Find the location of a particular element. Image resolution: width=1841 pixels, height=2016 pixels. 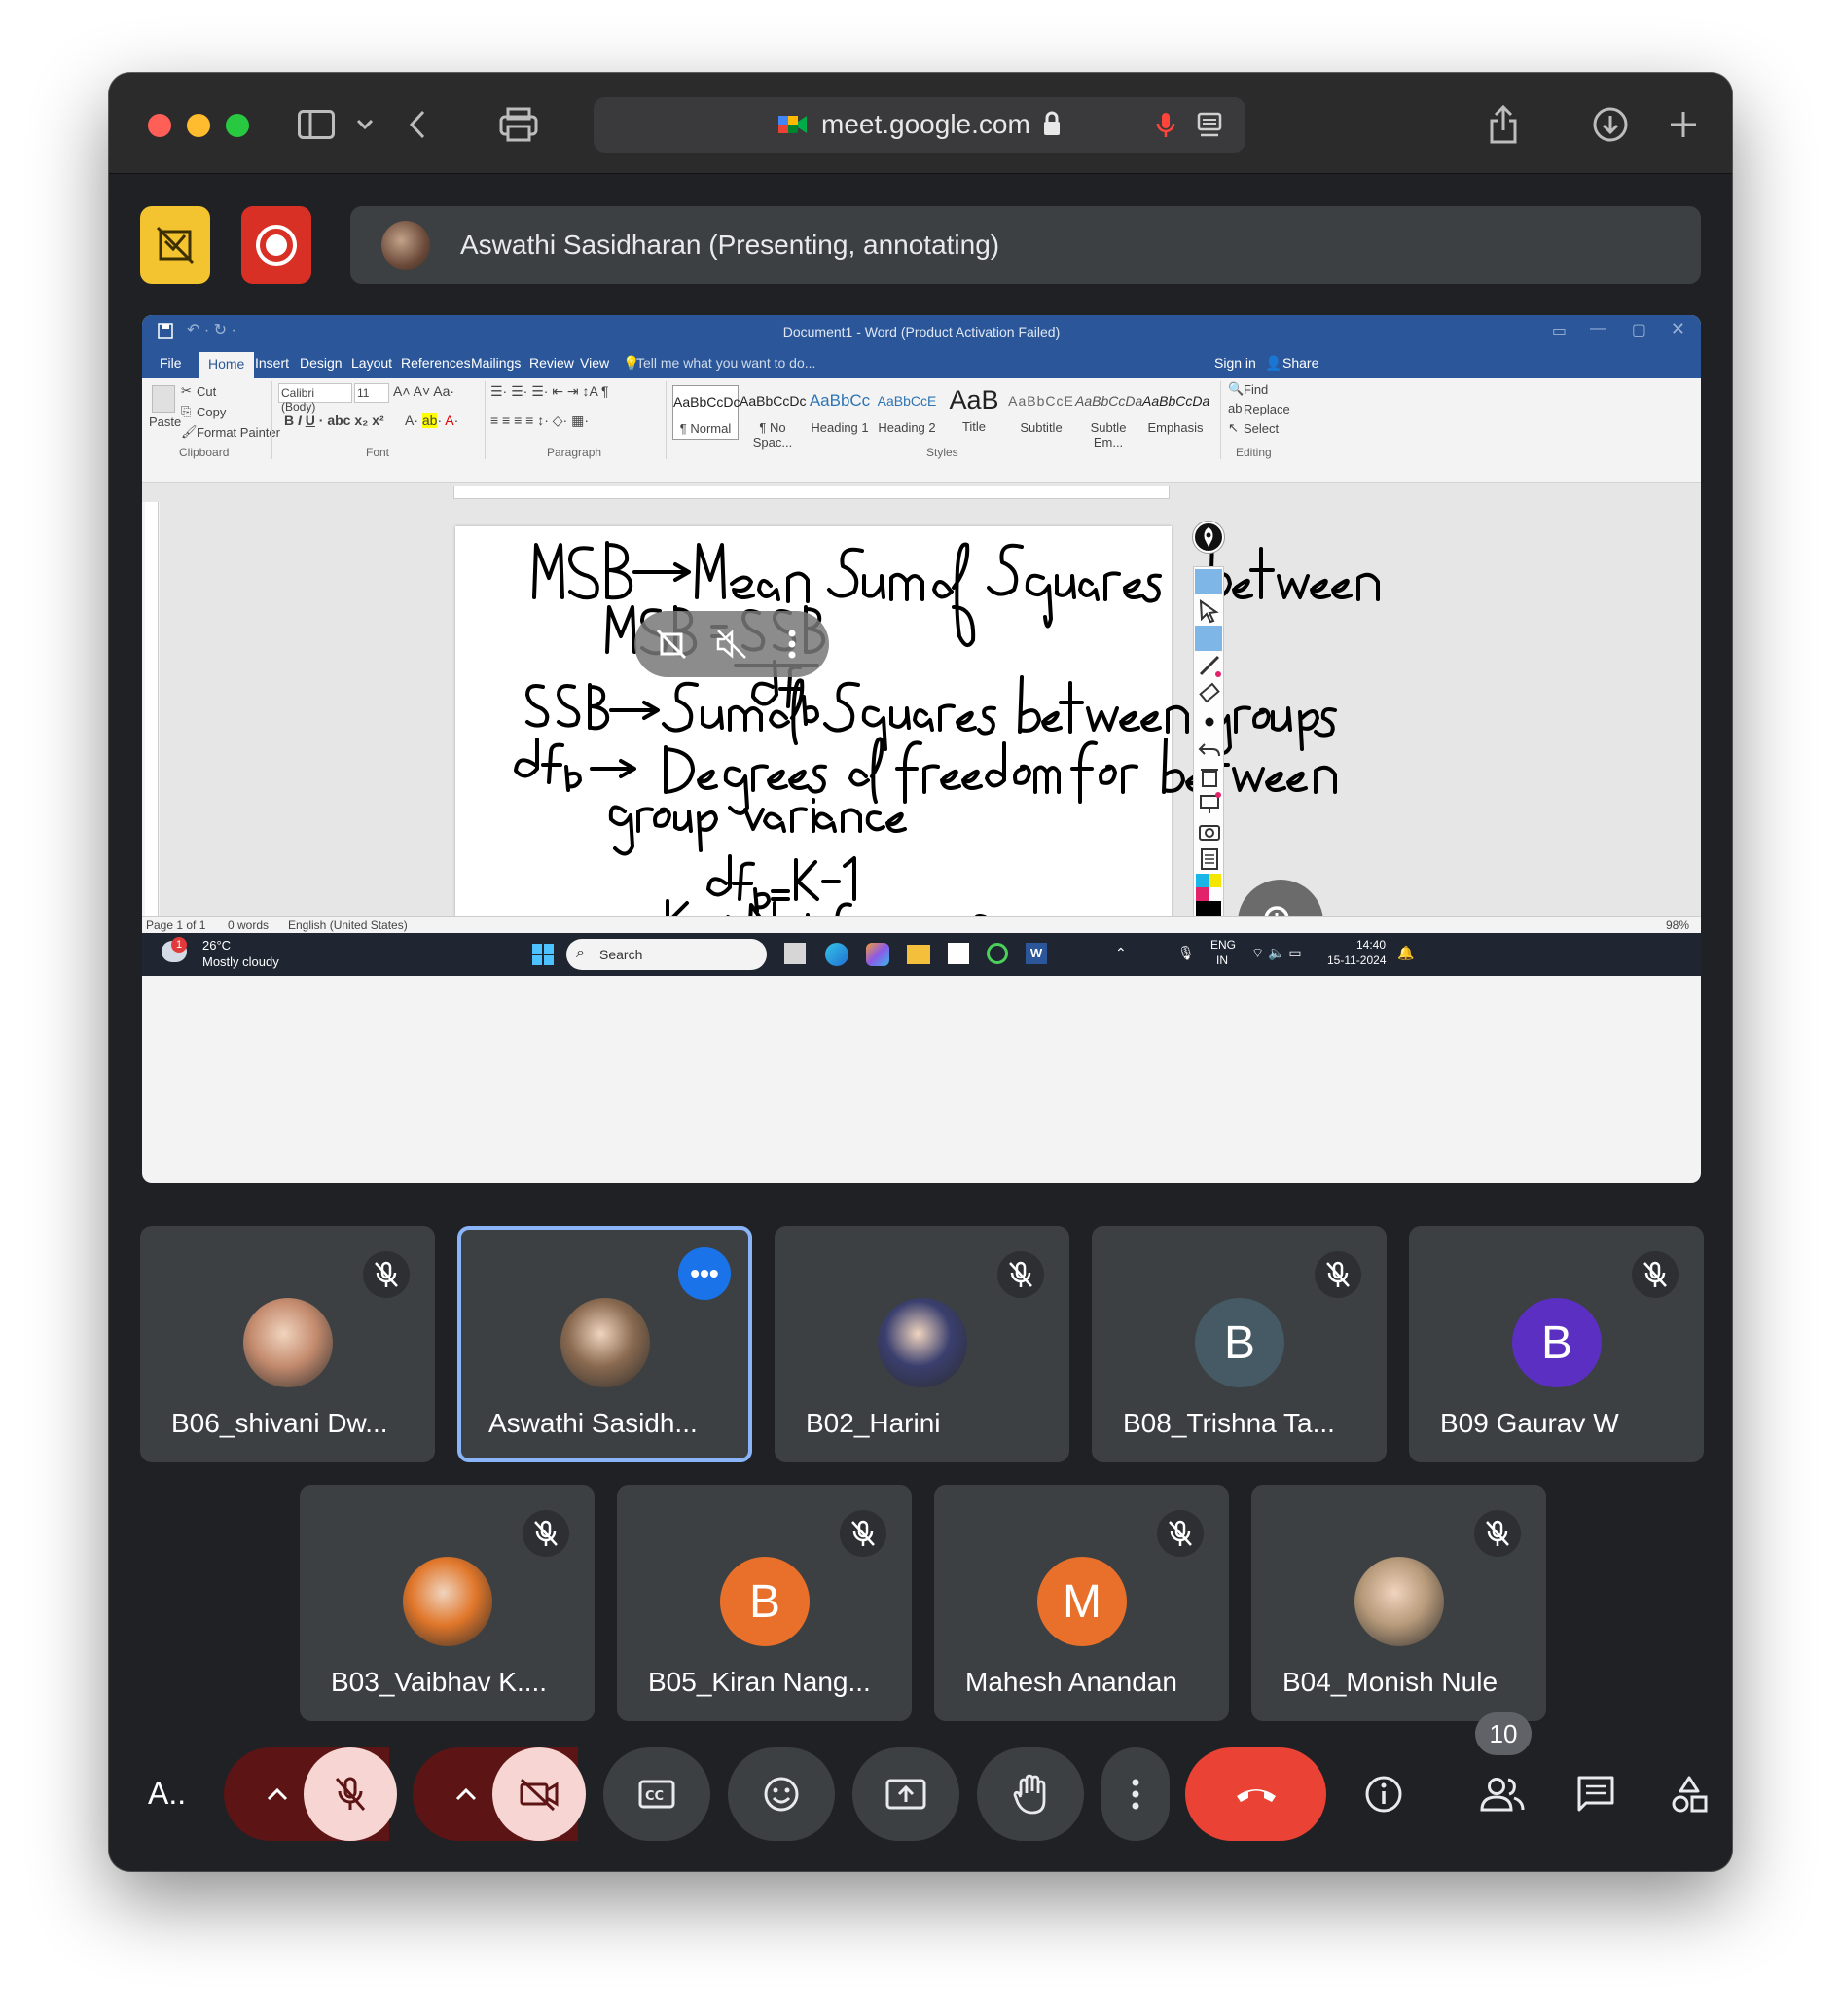

print-icon is located at coordinates (519, 124).